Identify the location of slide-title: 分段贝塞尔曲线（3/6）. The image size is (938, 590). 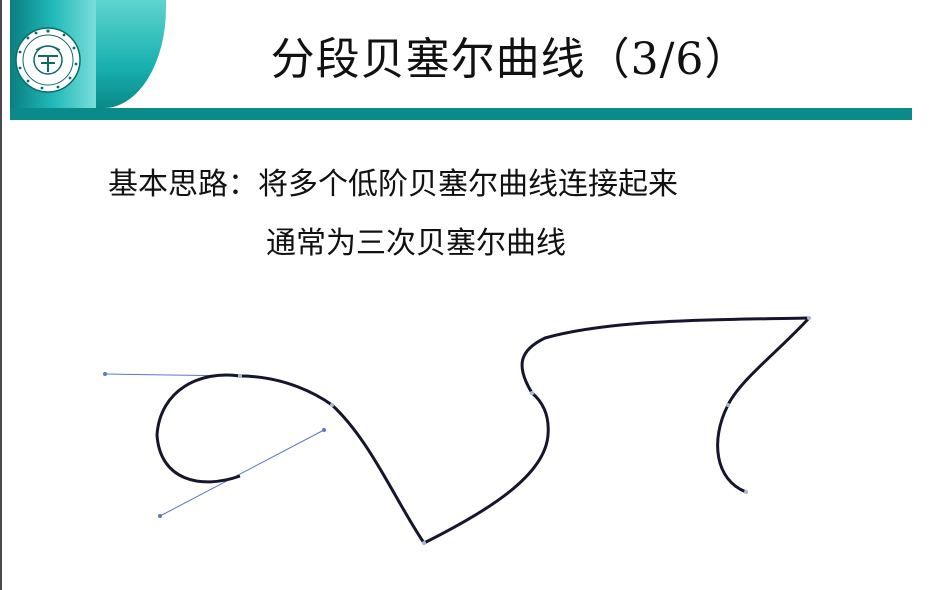
(510, 59).